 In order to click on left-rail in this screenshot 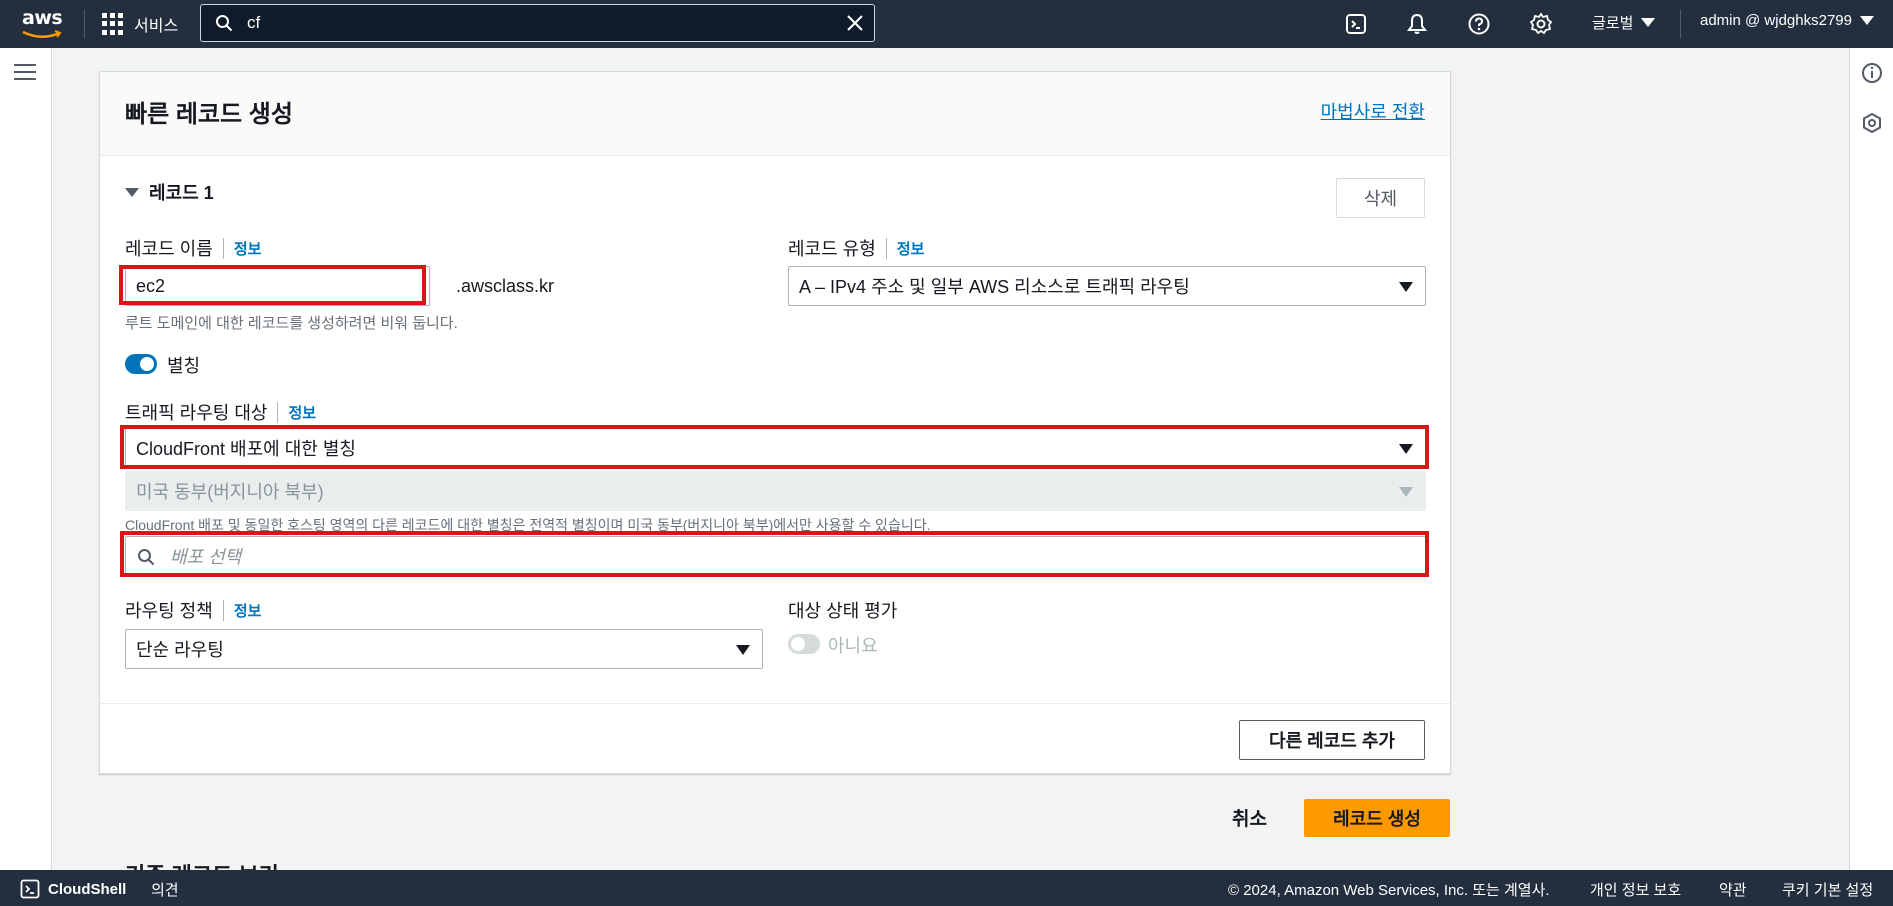, I will do `click(26, 459)`.